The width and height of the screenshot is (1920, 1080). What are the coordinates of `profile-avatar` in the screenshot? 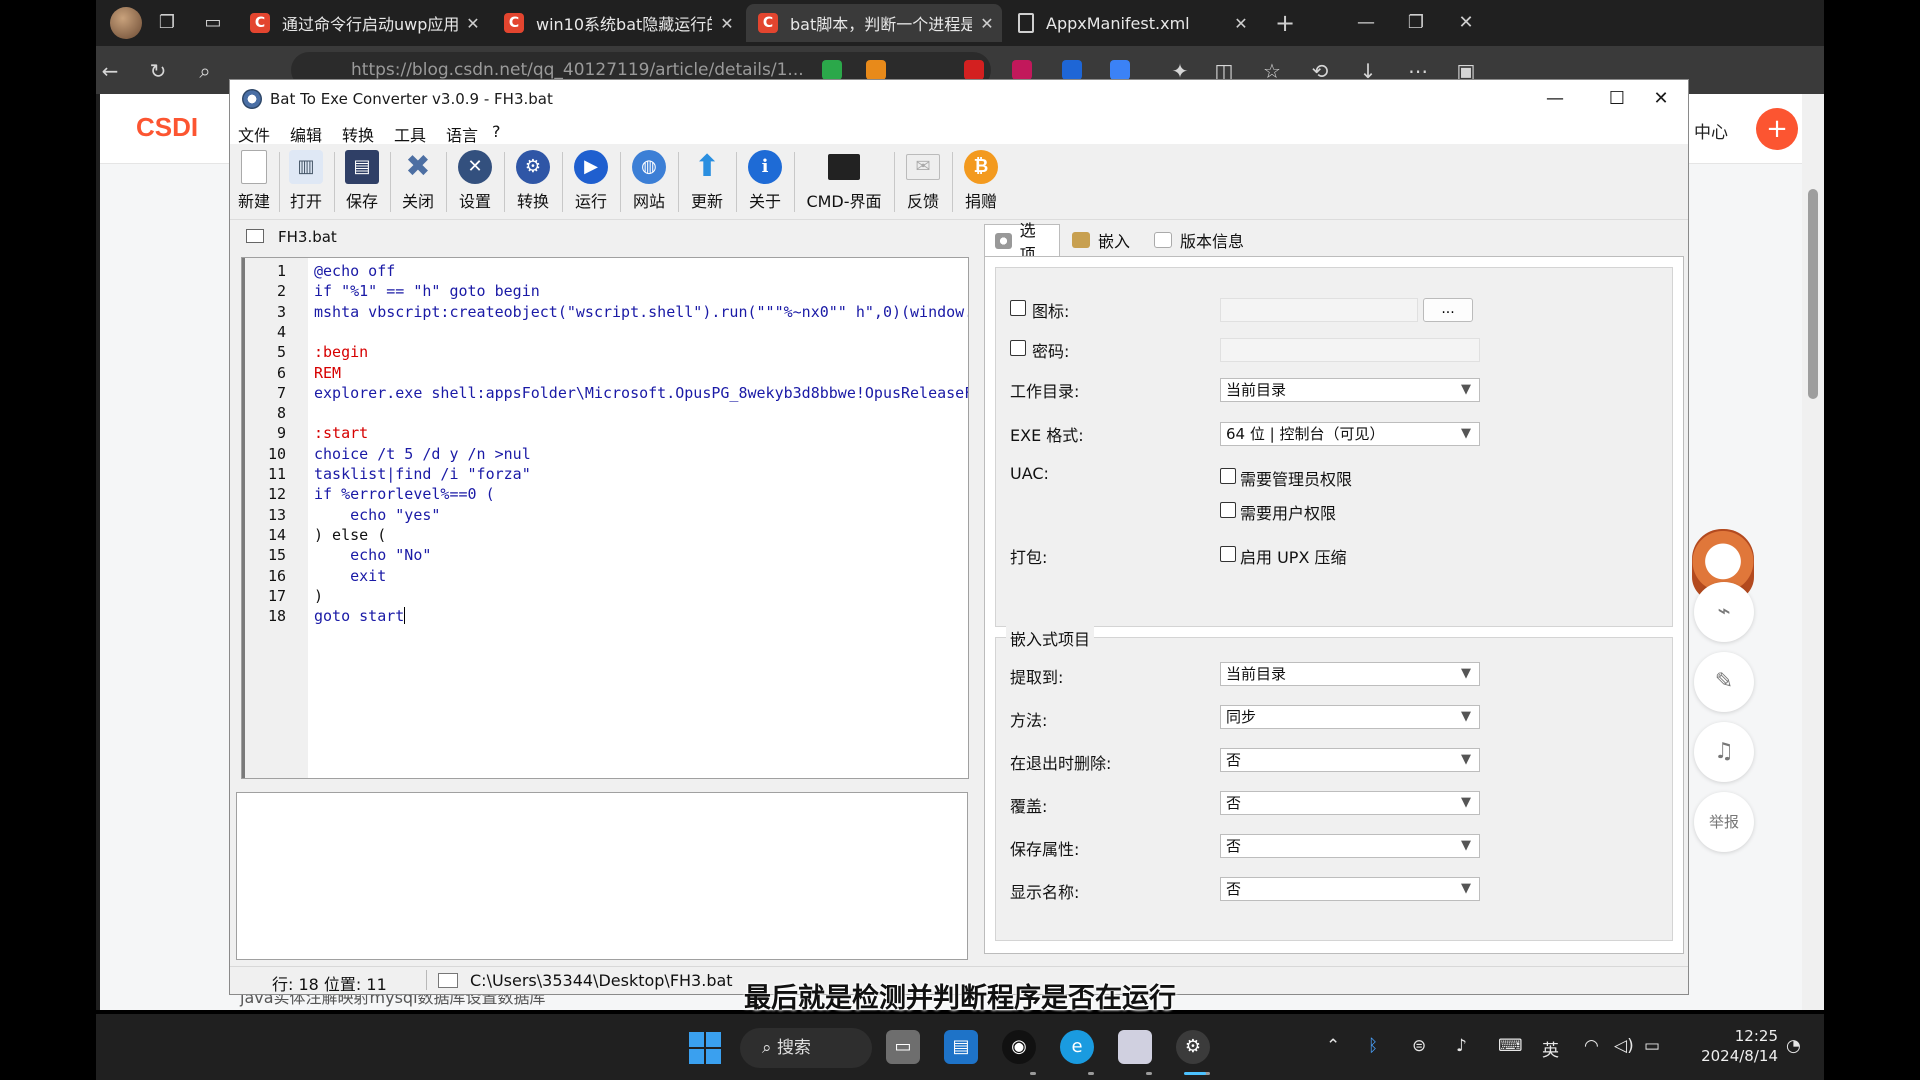 It's located at (126, 23).